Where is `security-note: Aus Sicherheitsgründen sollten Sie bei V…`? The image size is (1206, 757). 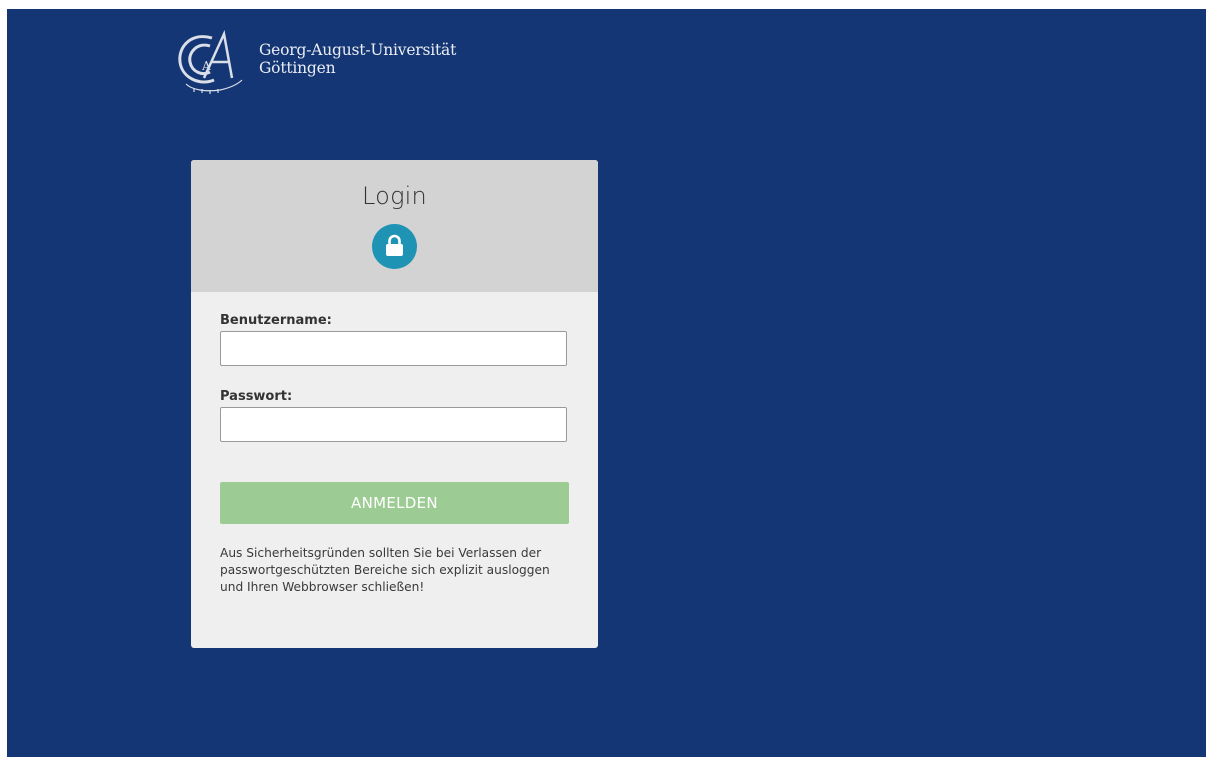 security-note: Aus Sicherheitsgründen sollten Sie bei V… is located at coordinates (385, 570).